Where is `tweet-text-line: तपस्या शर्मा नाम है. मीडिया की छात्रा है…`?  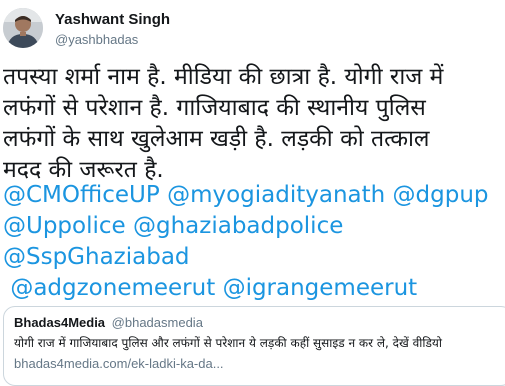
tweet-text-line: तपस्या शर्मा नाम है. मीडिया की छात्रा है… is located at coordinates (223, 77).